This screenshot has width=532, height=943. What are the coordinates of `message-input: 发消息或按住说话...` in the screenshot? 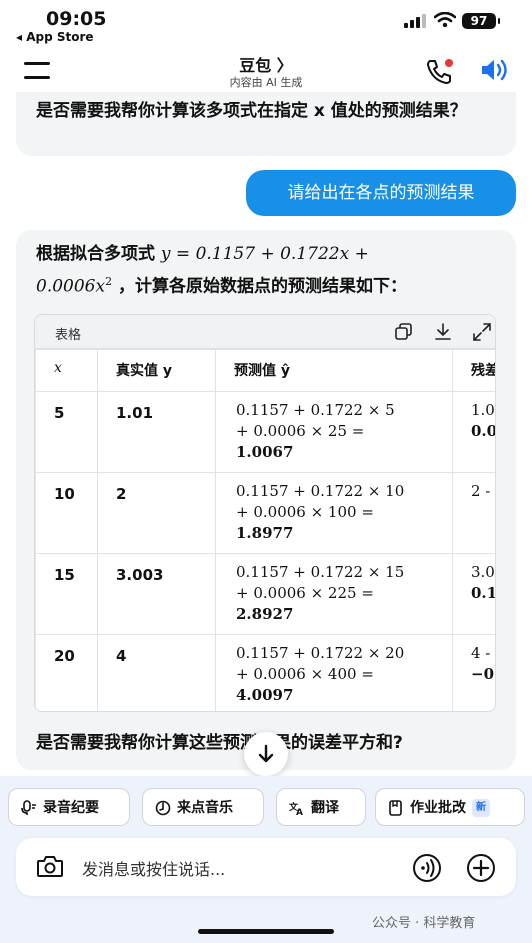 It's located at (153, 868).